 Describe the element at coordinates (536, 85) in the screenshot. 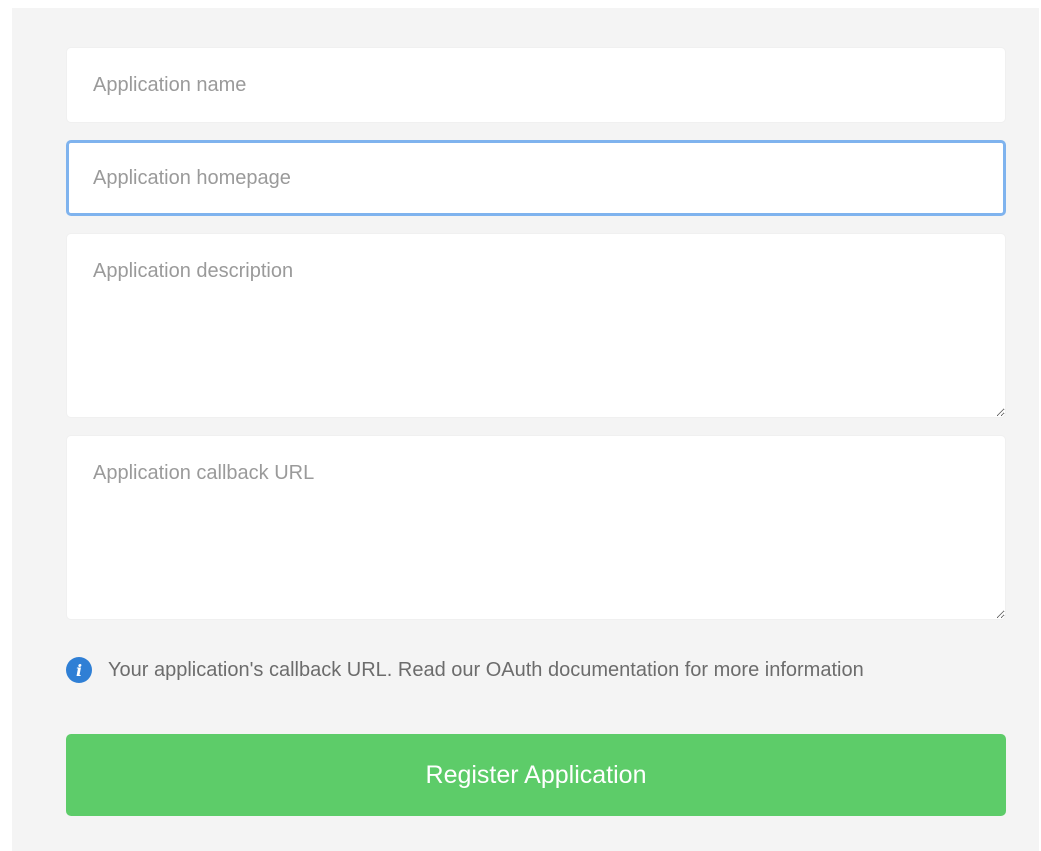

I see `application-name-input` at that location.